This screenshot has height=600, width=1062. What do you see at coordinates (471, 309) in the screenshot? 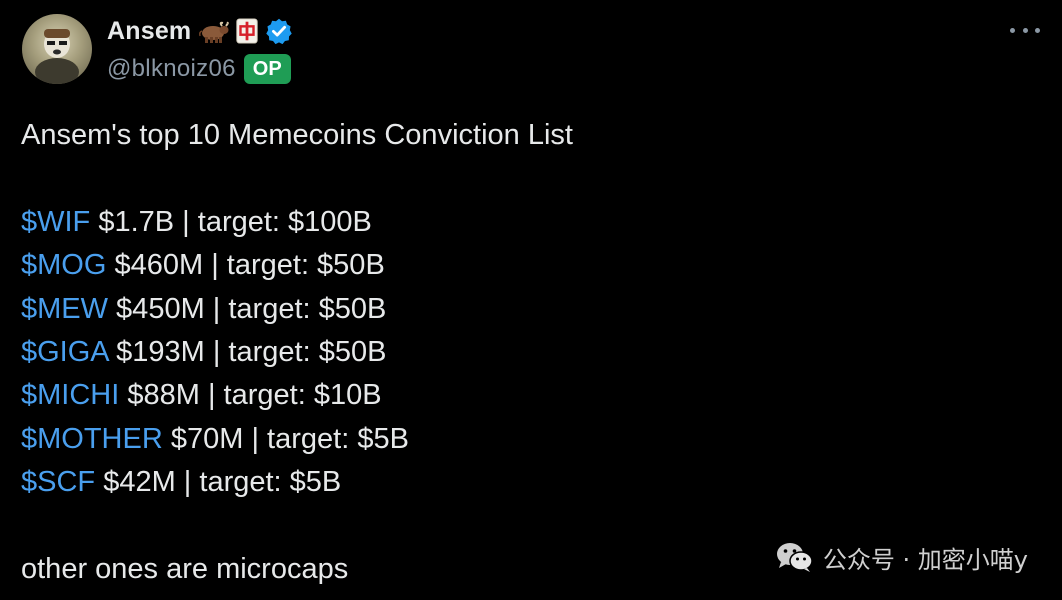
I see `coin-line: $MEW $450M | target: $50B` at bounding box center [471, 309].